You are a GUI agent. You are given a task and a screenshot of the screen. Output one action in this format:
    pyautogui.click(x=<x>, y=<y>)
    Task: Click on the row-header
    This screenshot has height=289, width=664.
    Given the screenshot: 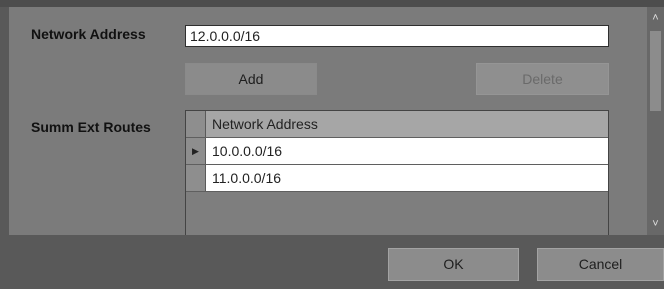 What is the action you would take?
    pyautogui.click(x=196, y=178)
    